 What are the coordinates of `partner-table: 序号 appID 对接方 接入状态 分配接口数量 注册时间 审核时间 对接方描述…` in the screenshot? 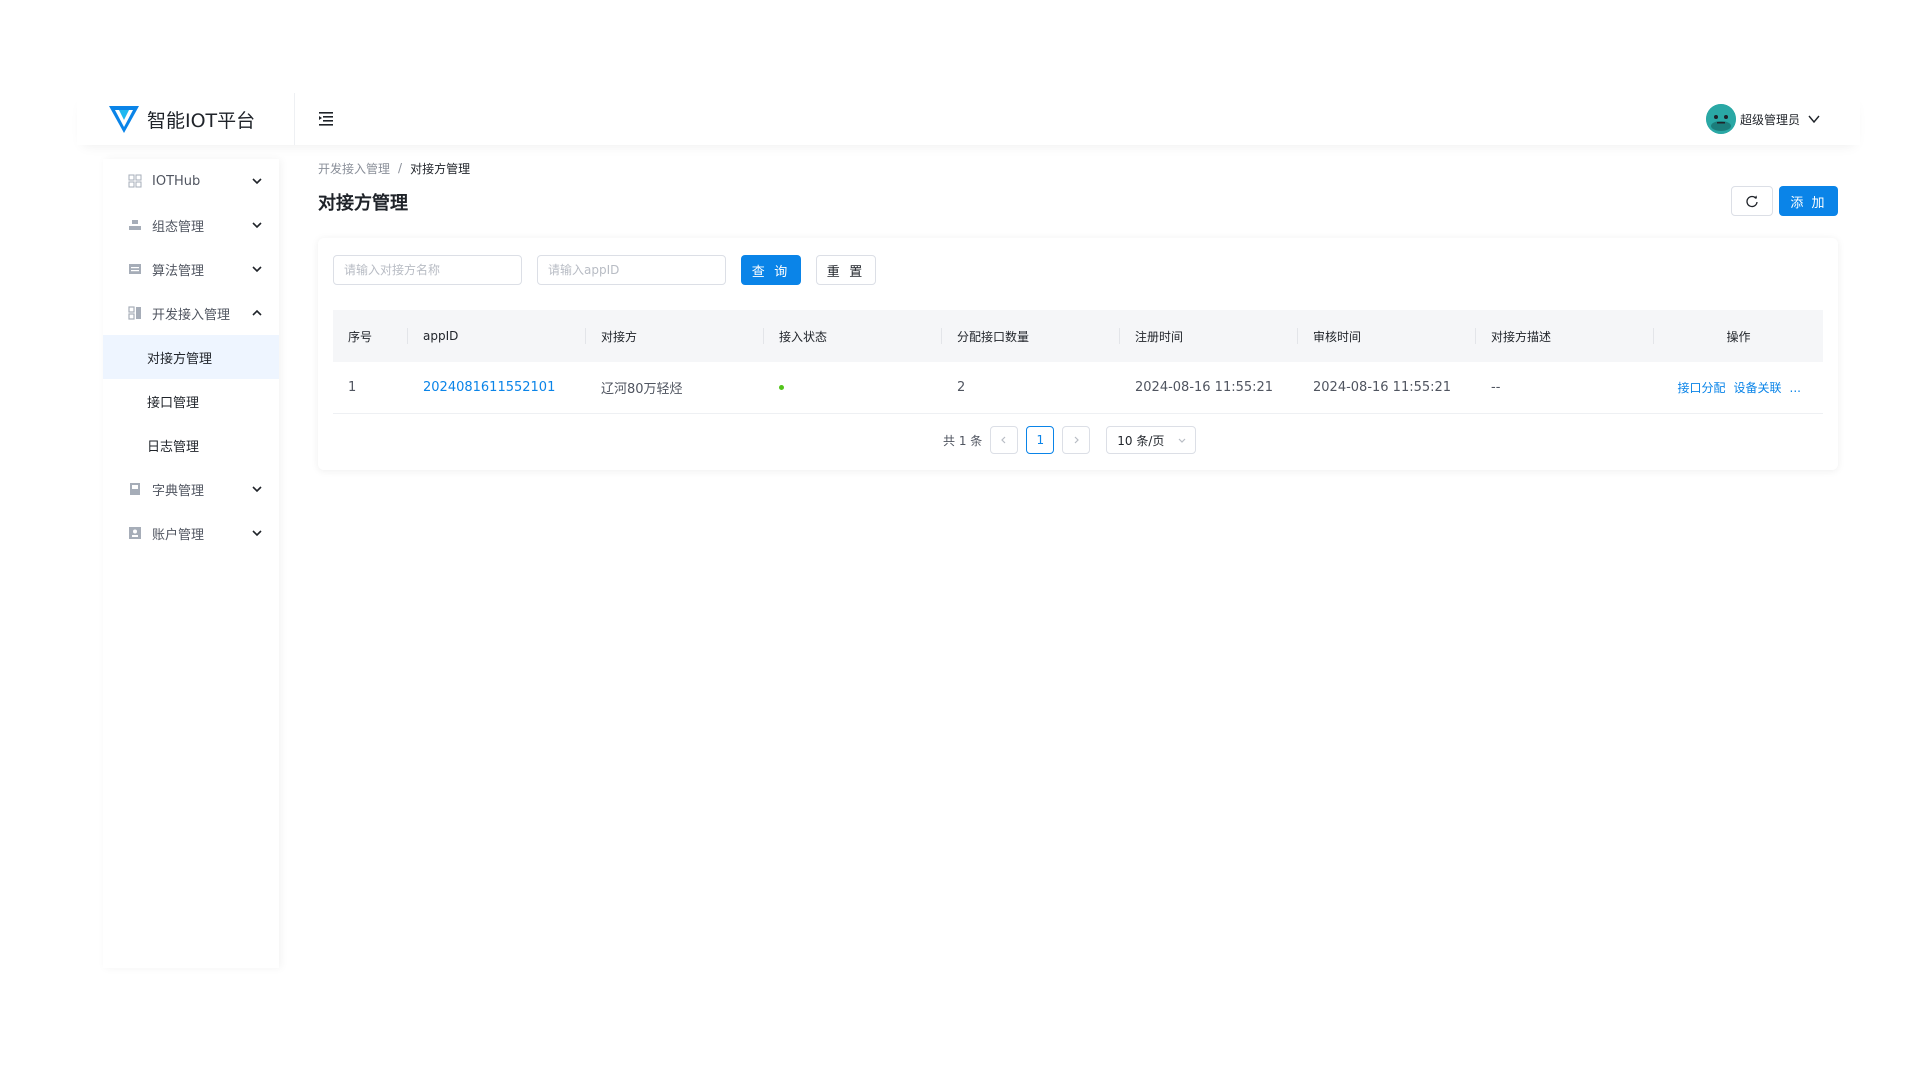 It's located at (1078, 362).